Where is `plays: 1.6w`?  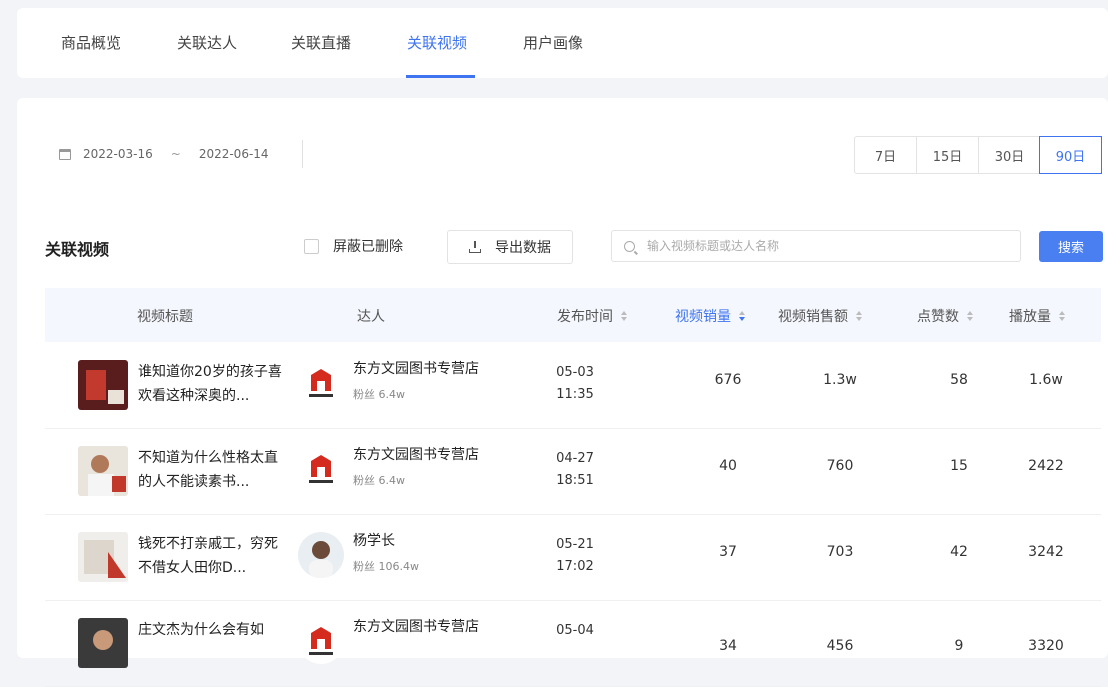 plays: 1.6w is located at coordinates (1046, 380).